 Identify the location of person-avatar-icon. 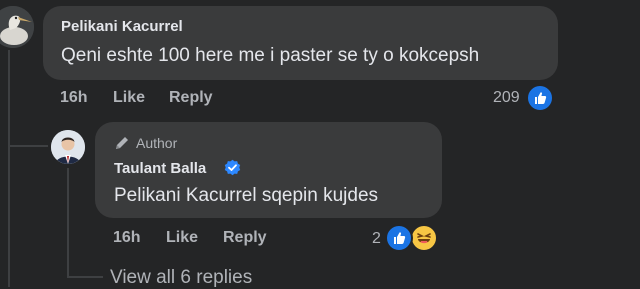
(68, 147).